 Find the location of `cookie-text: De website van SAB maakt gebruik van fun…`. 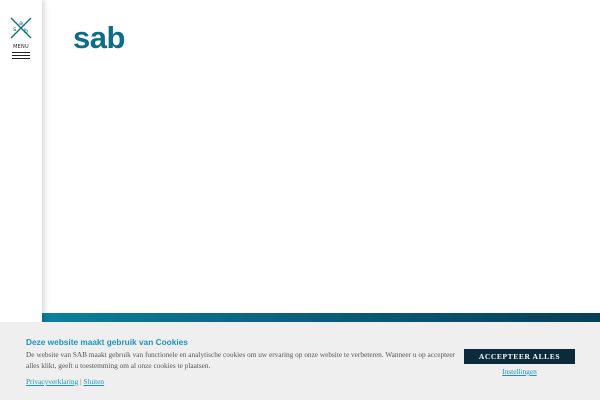

cookie-text: De website van SAB maakt gebruik van fun… is located at coordinates (241, 360).